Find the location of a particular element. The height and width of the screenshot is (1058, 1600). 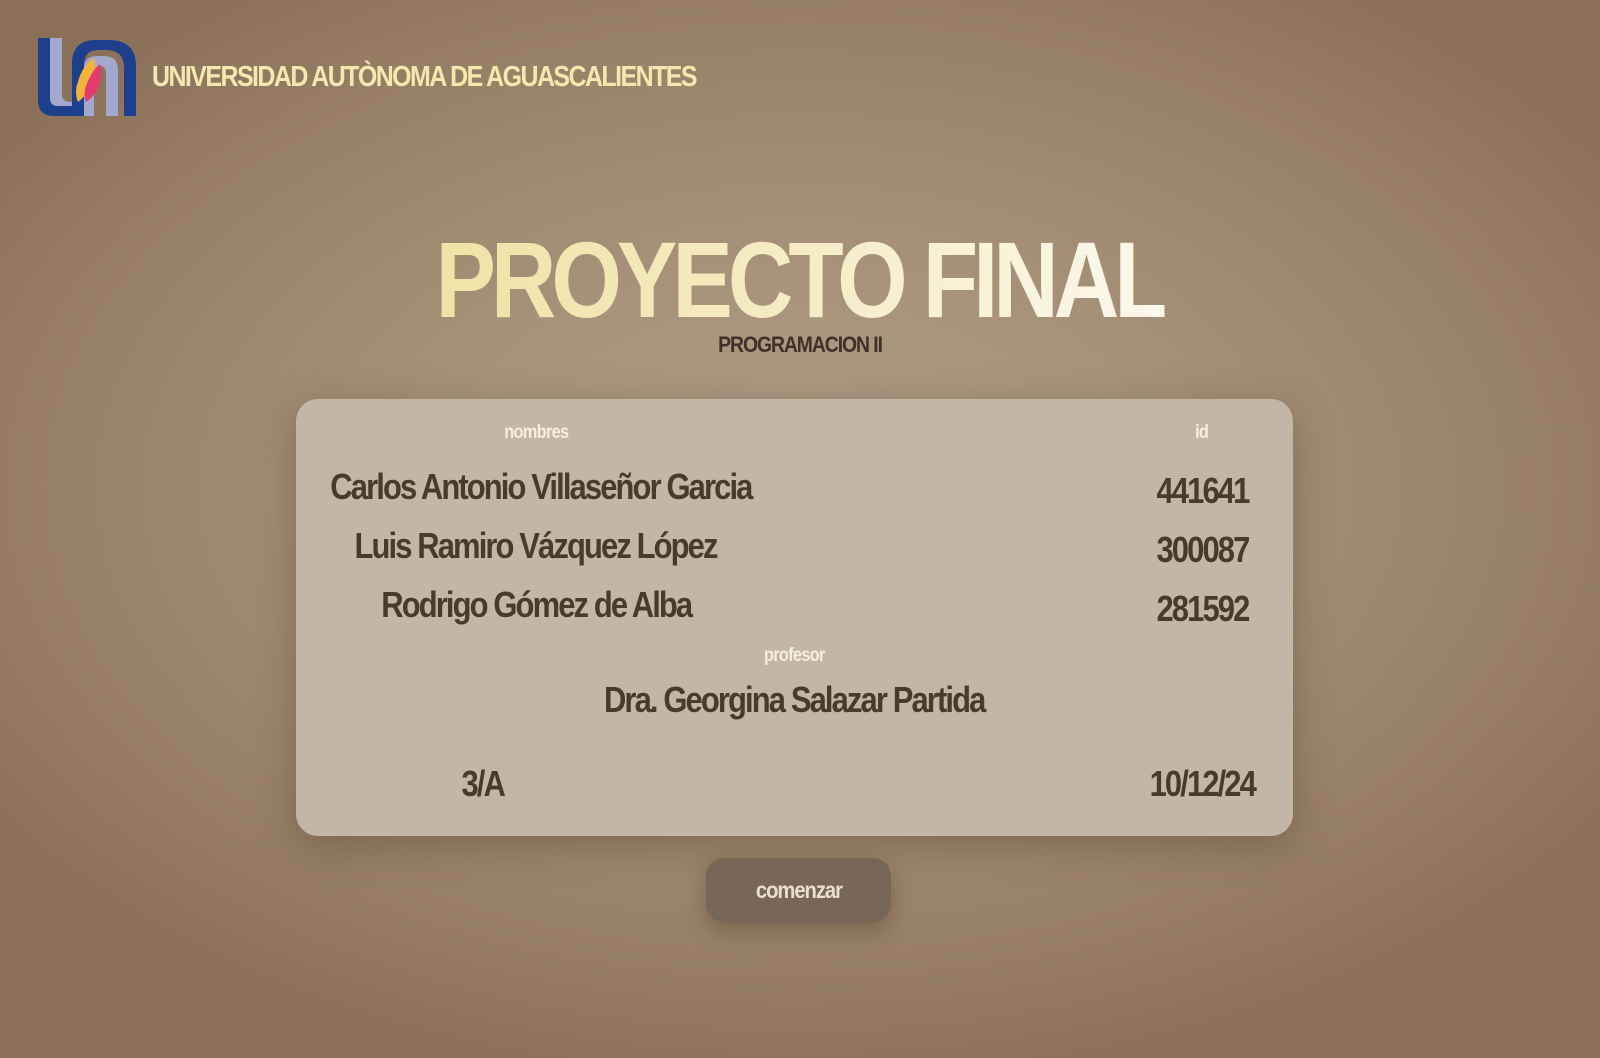

professor-name-text: Dra. Georgina Salazar Partida is located at coordinates (795, 699).